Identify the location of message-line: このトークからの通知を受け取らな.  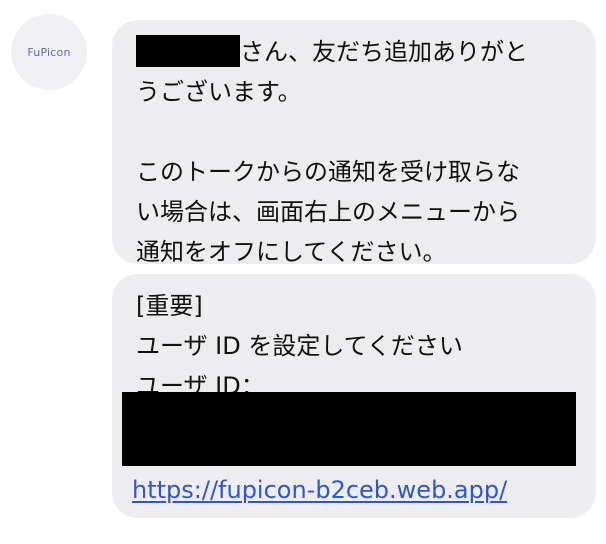
(328, 172).